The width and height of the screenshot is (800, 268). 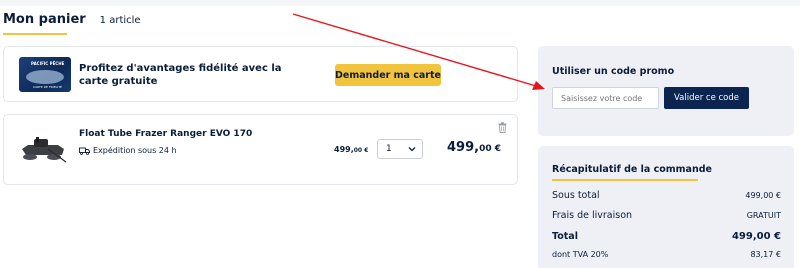 What do you see at coordinates (44, 19) in the screenshot?
I see `page-title: Mon panier` at bounding box center [44, 19].